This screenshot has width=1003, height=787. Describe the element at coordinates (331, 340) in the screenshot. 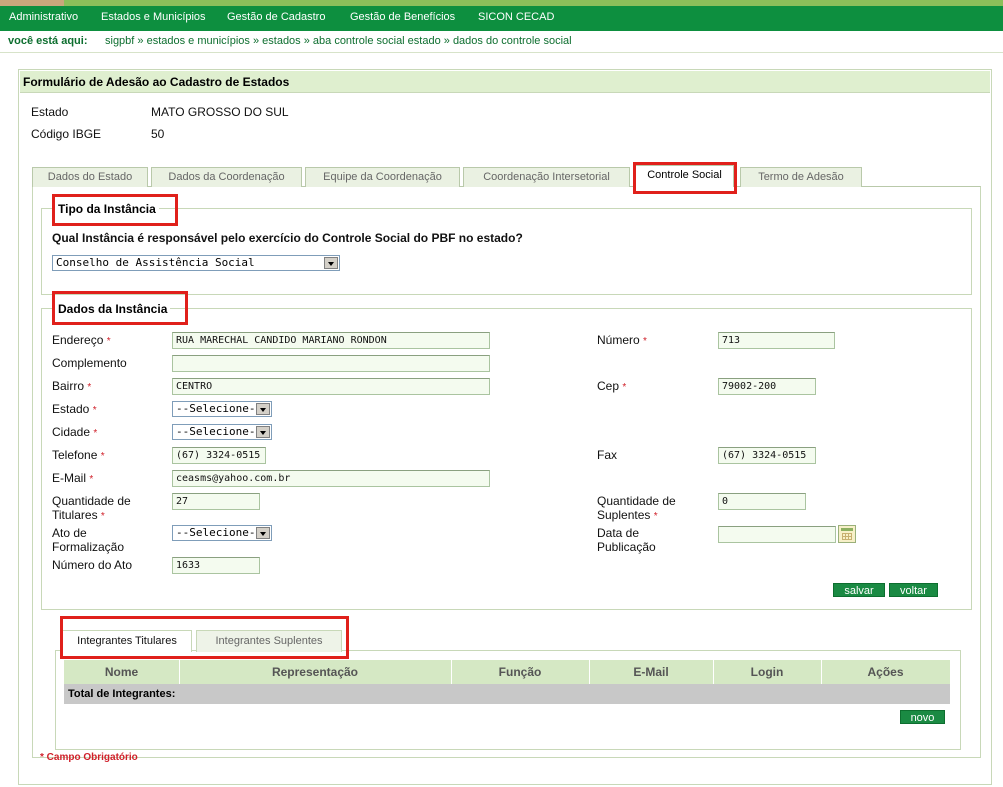

I see `endereco-input: RUA MARECHAL CANDIDO MARIANO RONDON` at that location.